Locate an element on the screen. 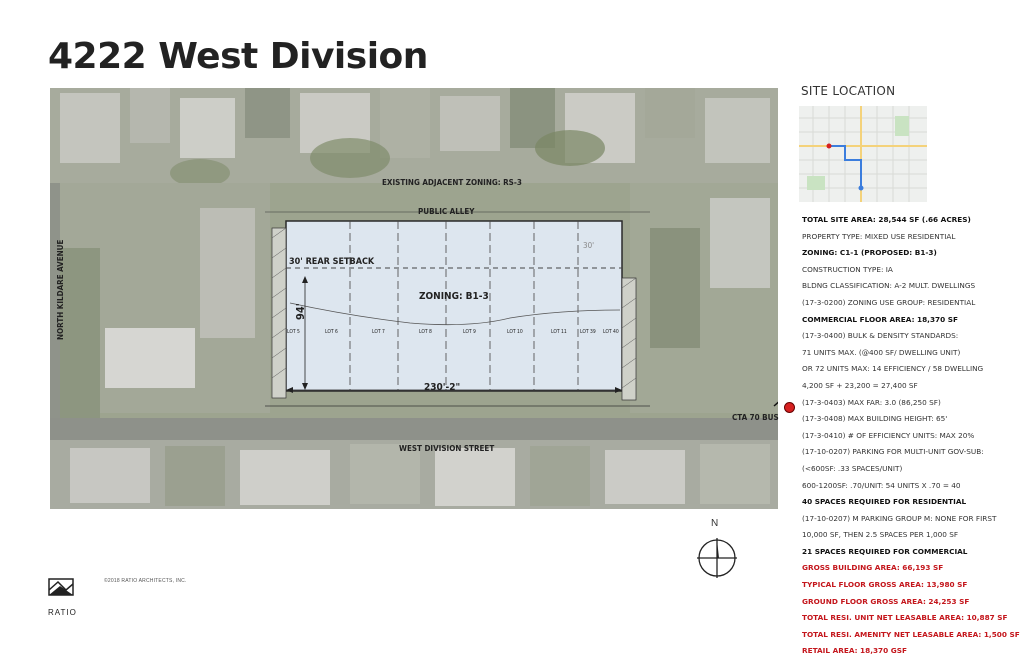  site-note-line: TOTAL SITE AREA: 28,544 SF (.66 ACRES) is located at coordinates (886, 219).